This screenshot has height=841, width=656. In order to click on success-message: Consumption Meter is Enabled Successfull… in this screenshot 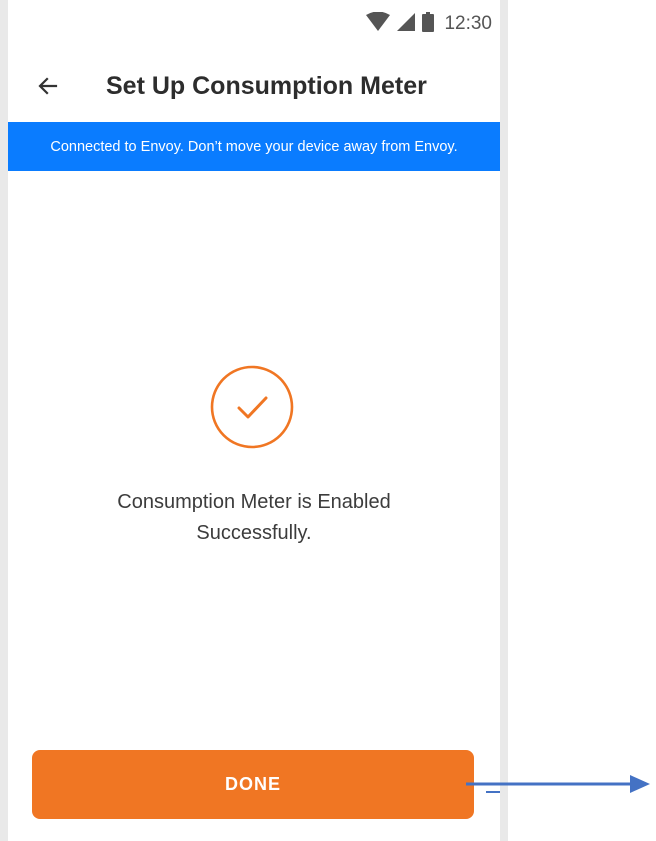, I will do `click(254, 518)`.